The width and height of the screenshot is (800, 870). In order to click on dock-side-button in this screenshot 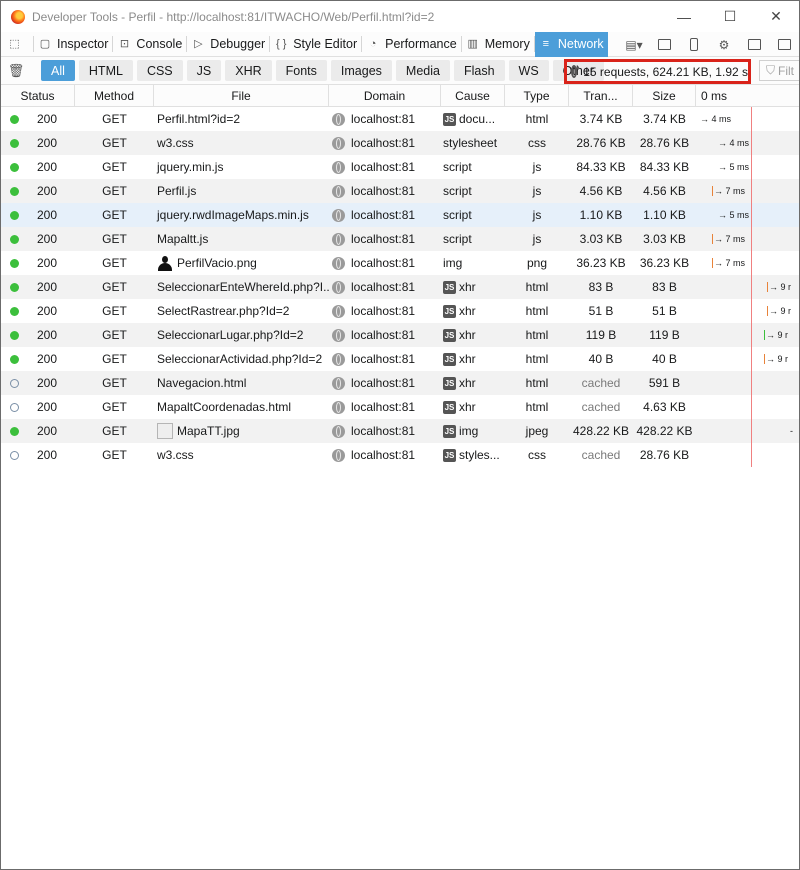, I will do `click(754, 44)`.